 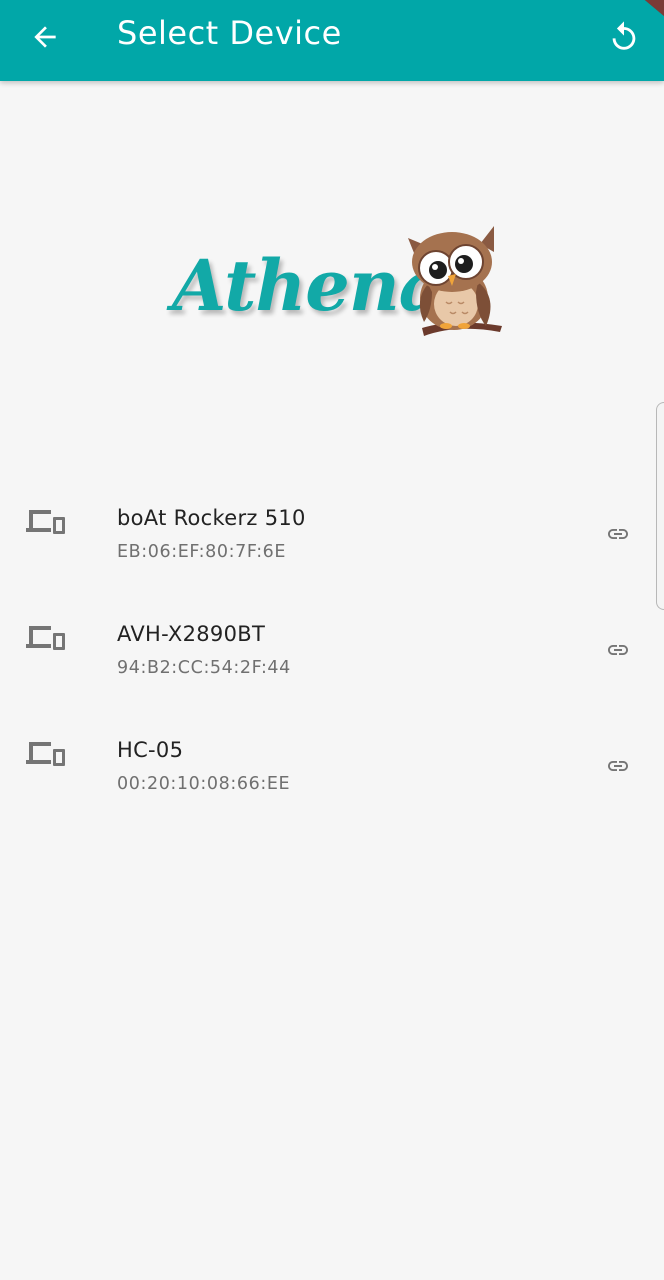 I want to click on device-row: boAt Rockerz 510 EB:06:EF:80:7F:6E, so click(x=332, y=538).